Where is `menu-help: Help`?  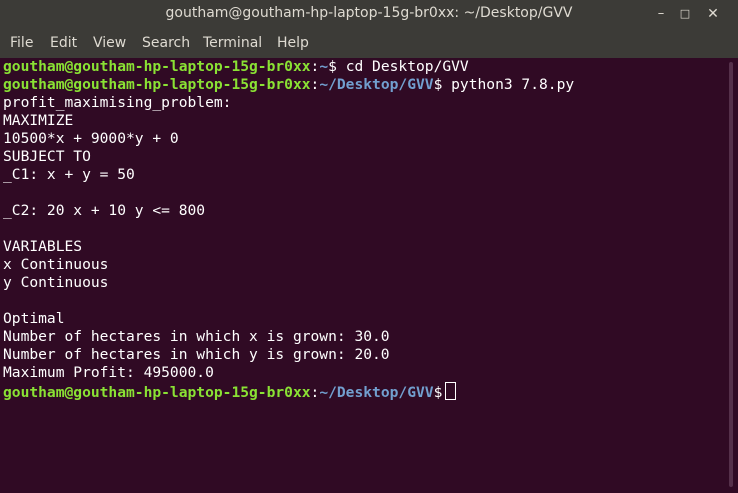 menu-help: Help is located at coordinates (293, 43).